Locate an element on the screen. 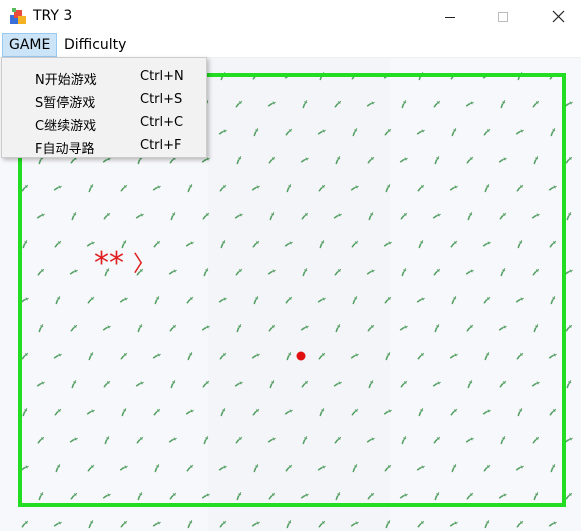 Image resolution: width=581 pixels, height=531 pixels. menu-item-continue-game: C继续游戏 Ctrl+C is located at coordinates (104, 123).